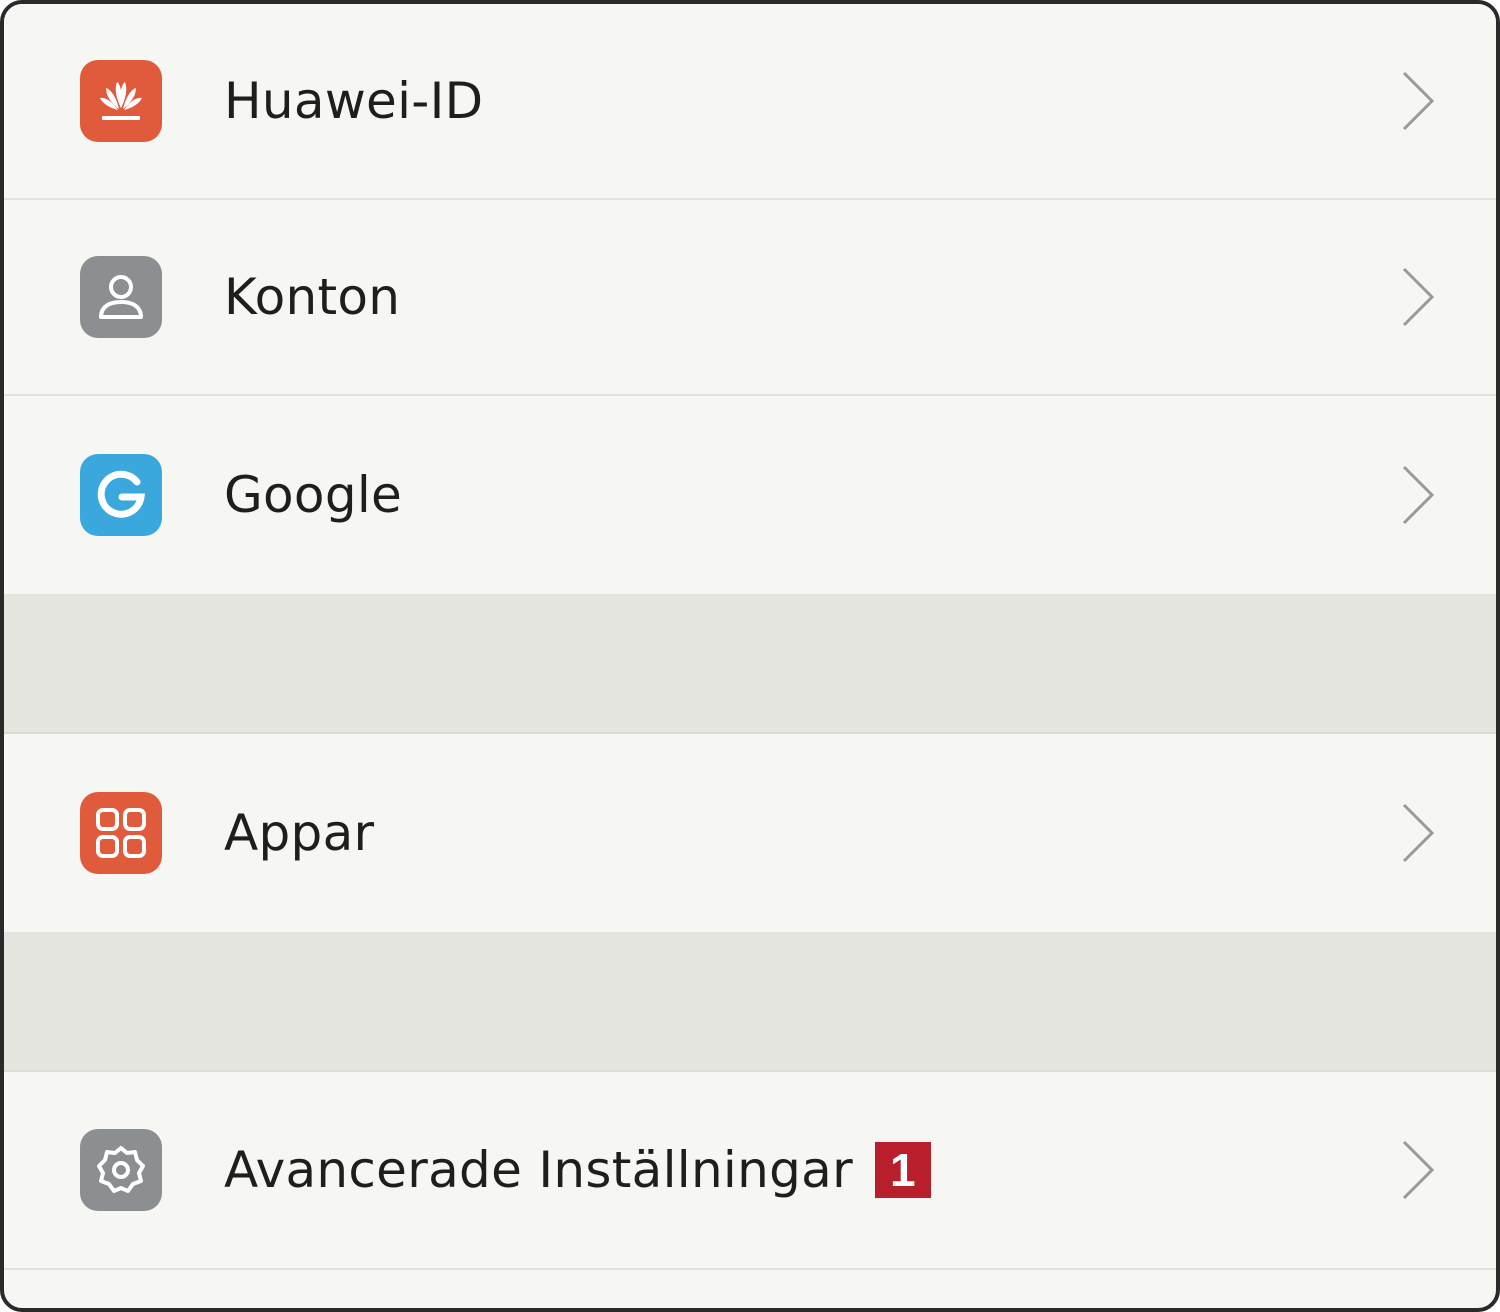  What do you see at coordinates (121, 101) in the screenshot?
I see `huawei-logo-icon` at bounding box center [121, 101].